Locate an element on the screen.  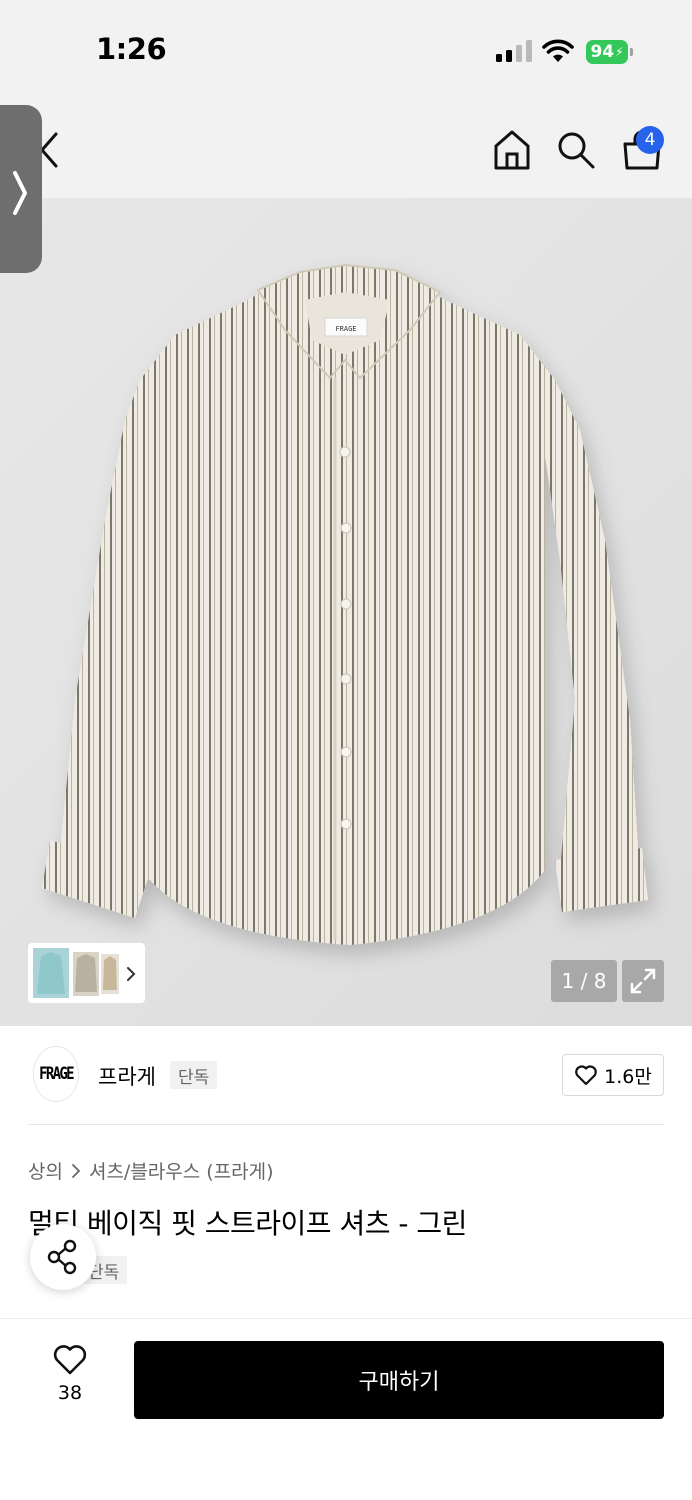
breadcrumb-category: 상의 is located at coordinates (45, 1170).